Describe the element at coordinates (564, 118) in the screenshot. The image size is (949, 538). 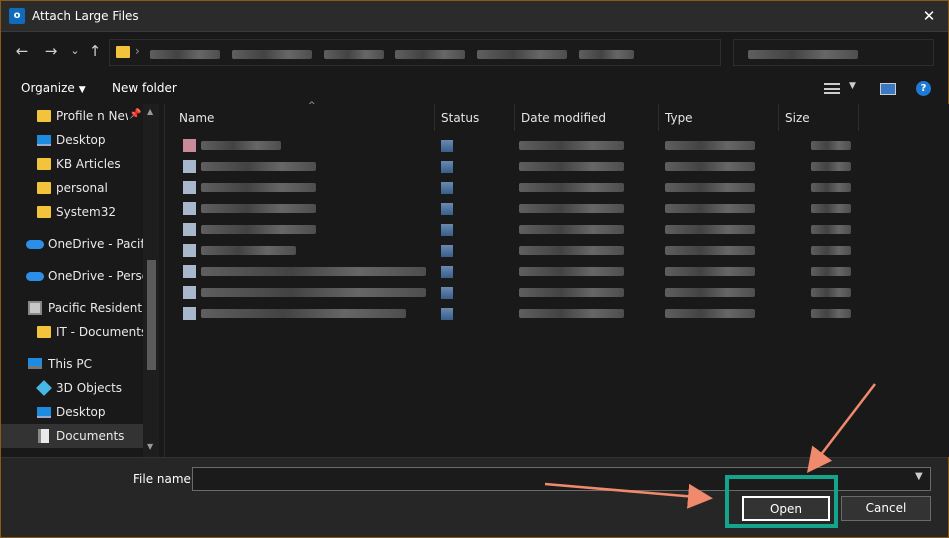
I see `column-header-label: Date modified` at that location.